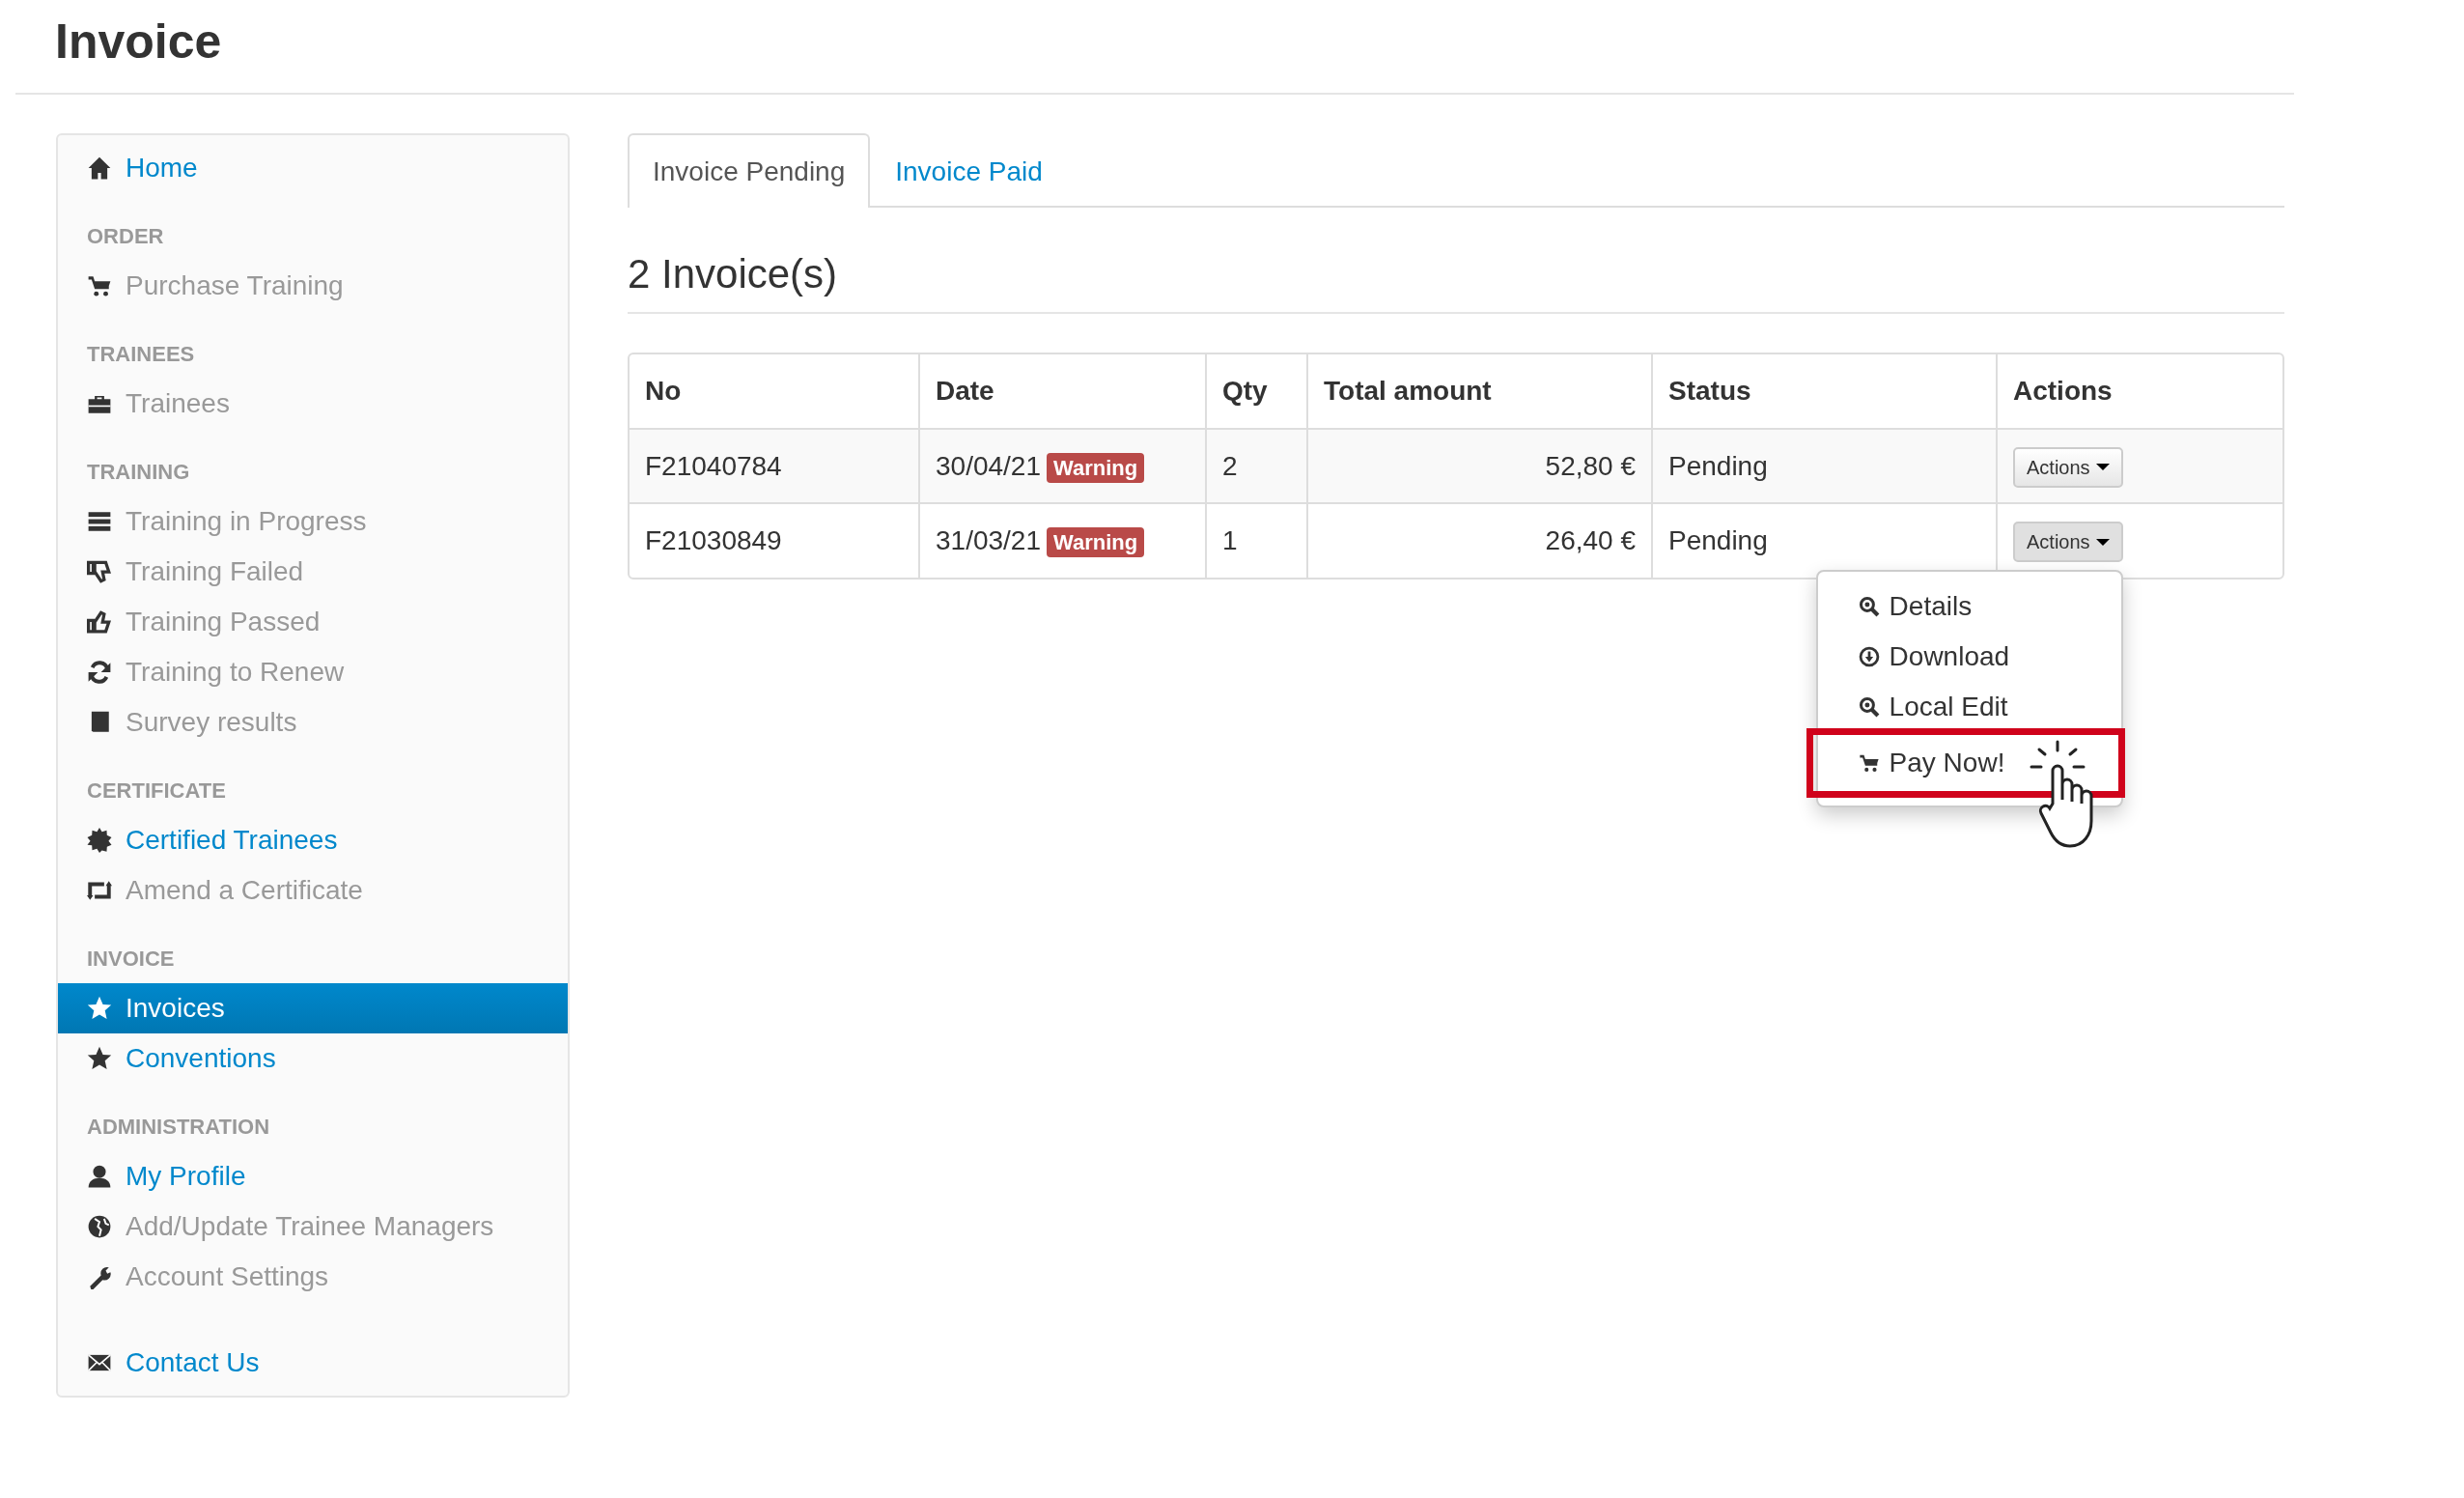  Describe the element at coordinates (126, 236) in the screenshot. I see `section-heading: ORDER` at that location.